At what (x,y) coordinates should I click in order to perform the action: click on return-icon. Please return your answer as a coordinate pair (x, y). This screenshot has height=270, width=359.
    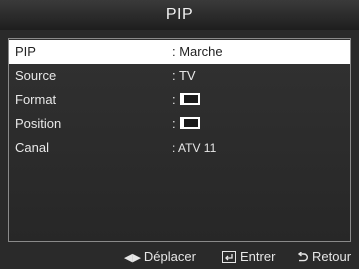
    Looking at the image, I should click on (302, 256).